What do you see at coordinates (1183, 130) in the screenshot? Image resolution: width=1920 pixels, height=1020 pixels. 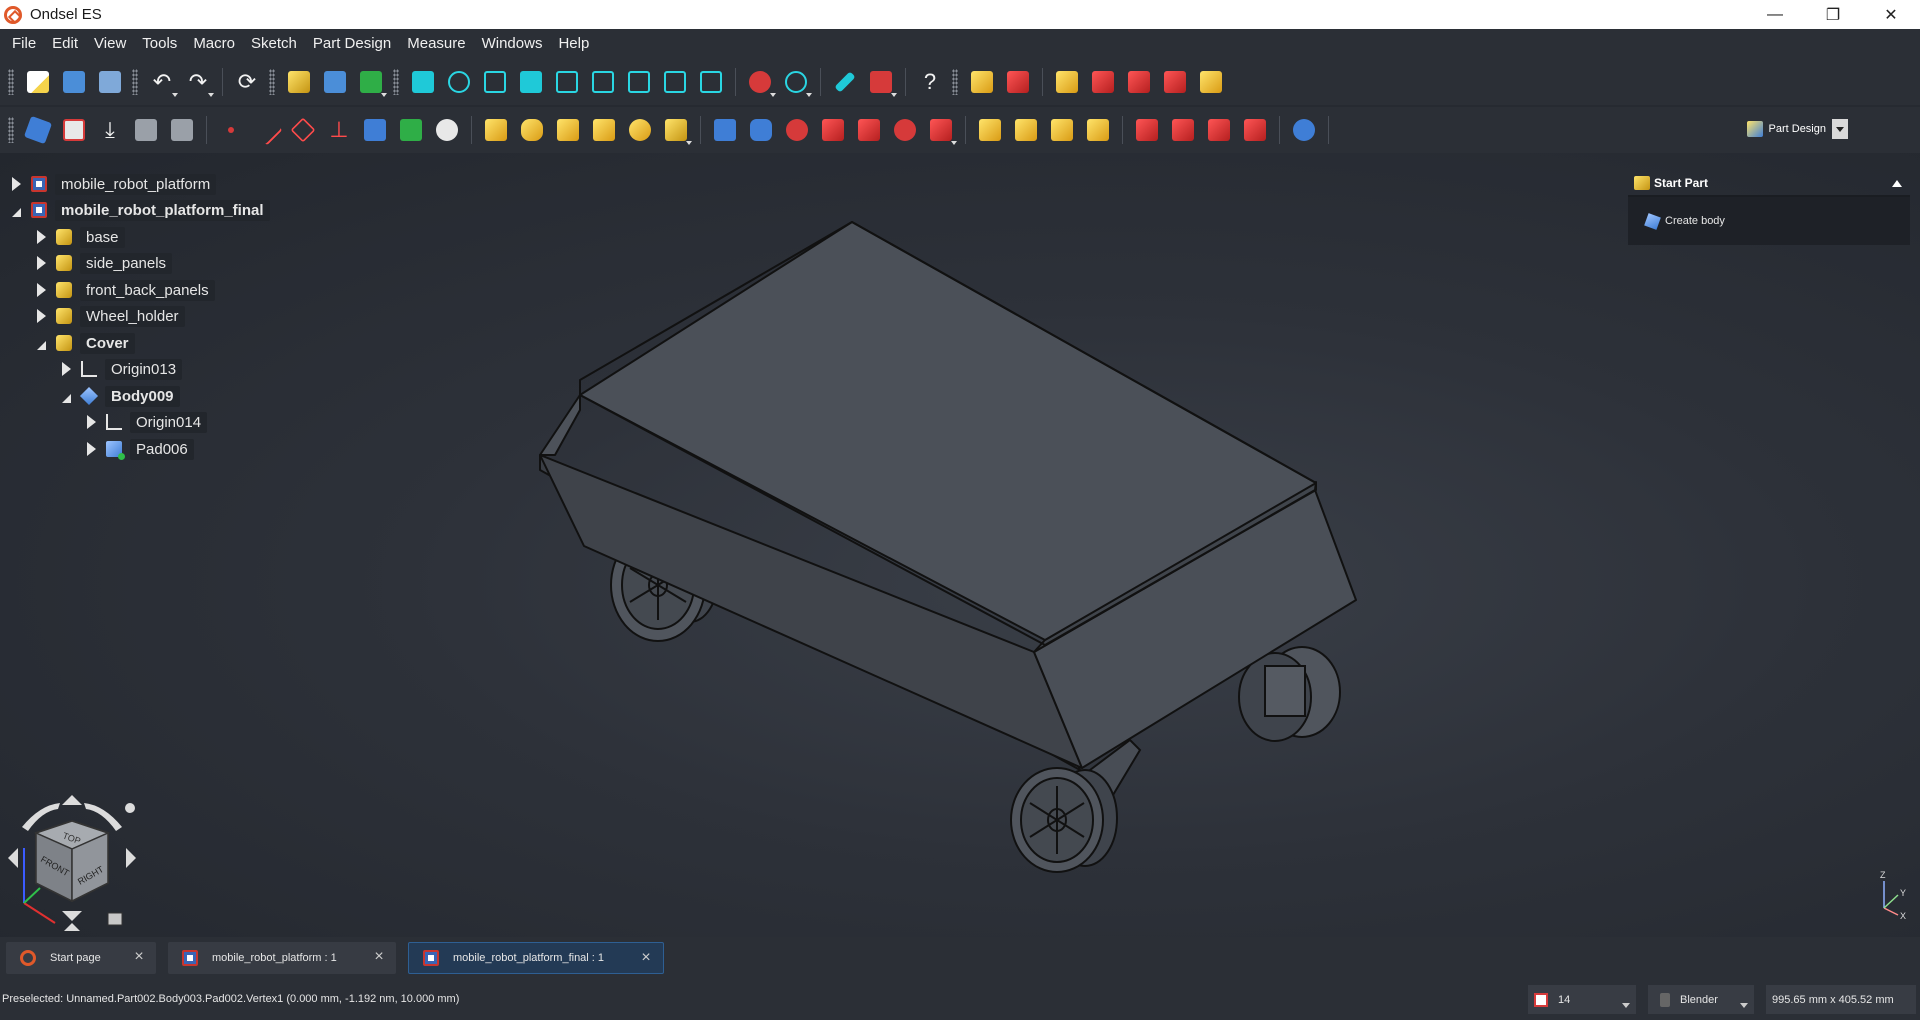 I see `chamfer-button` at bounding box center [1183, 130].